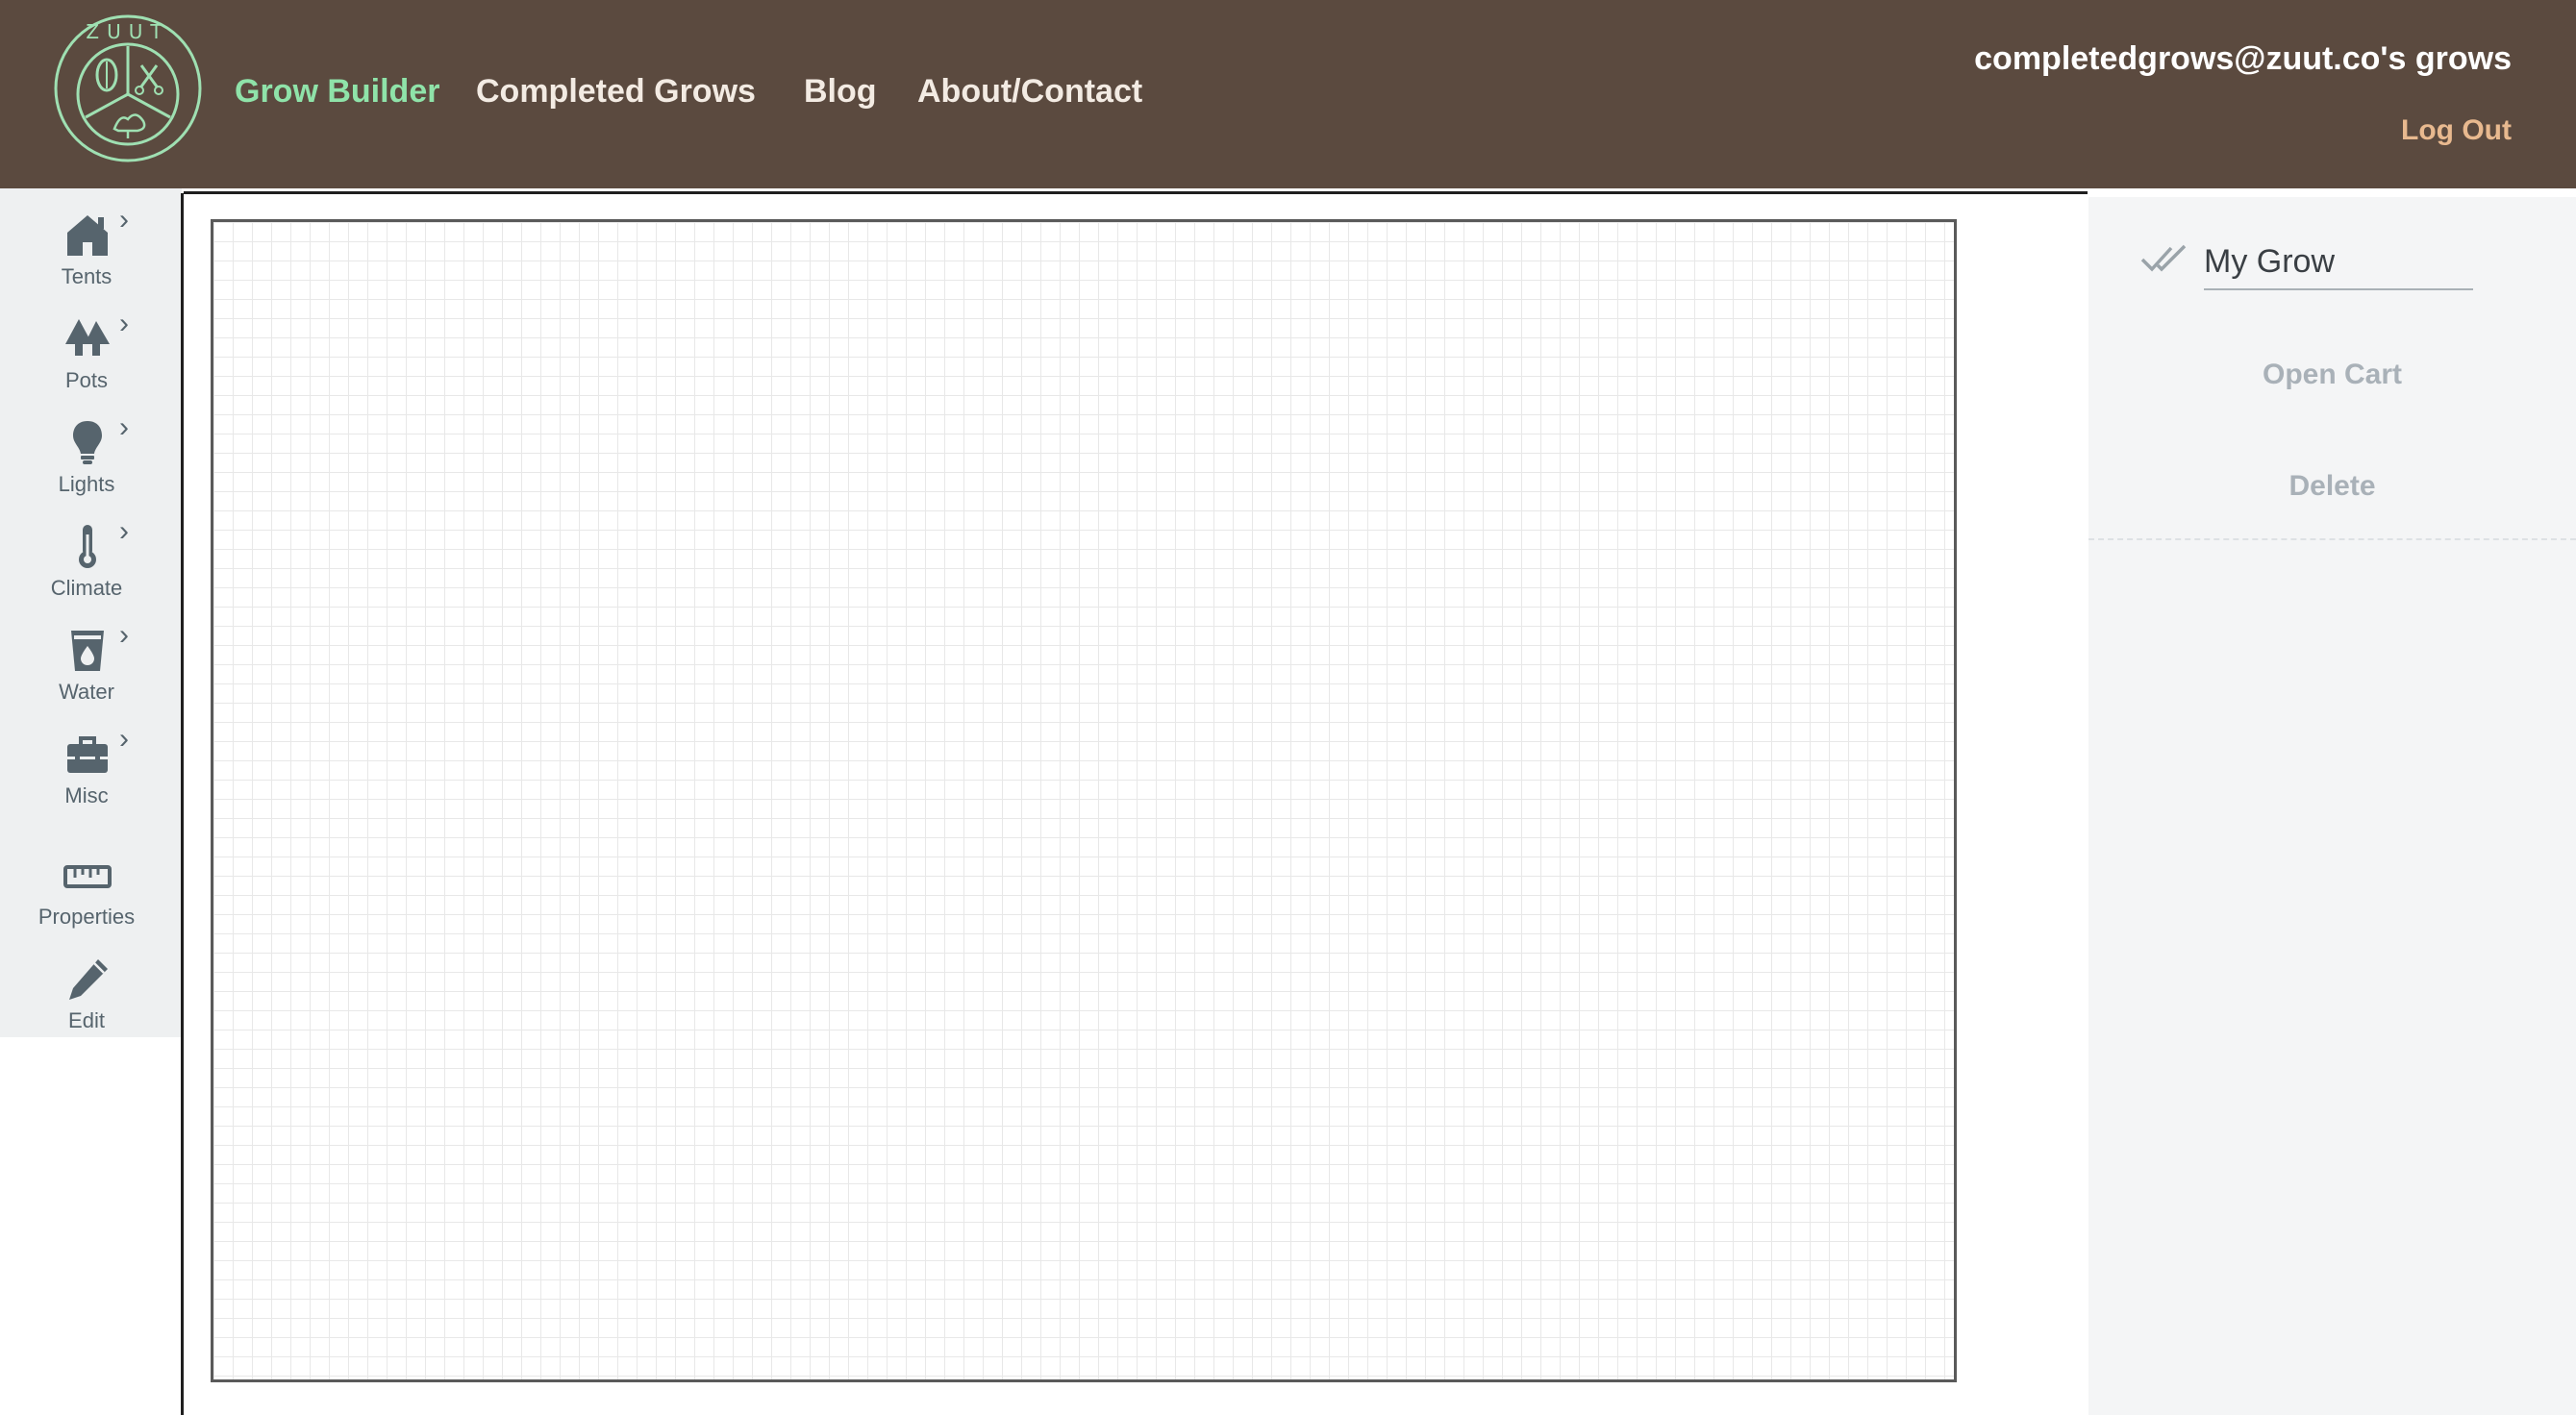 The width and height of the screenshot is (2576, 1415). What do you see at coordinates (87, 442) in the screenshot?
I see `lightbulb-icon` at bounding box center [87, 442].